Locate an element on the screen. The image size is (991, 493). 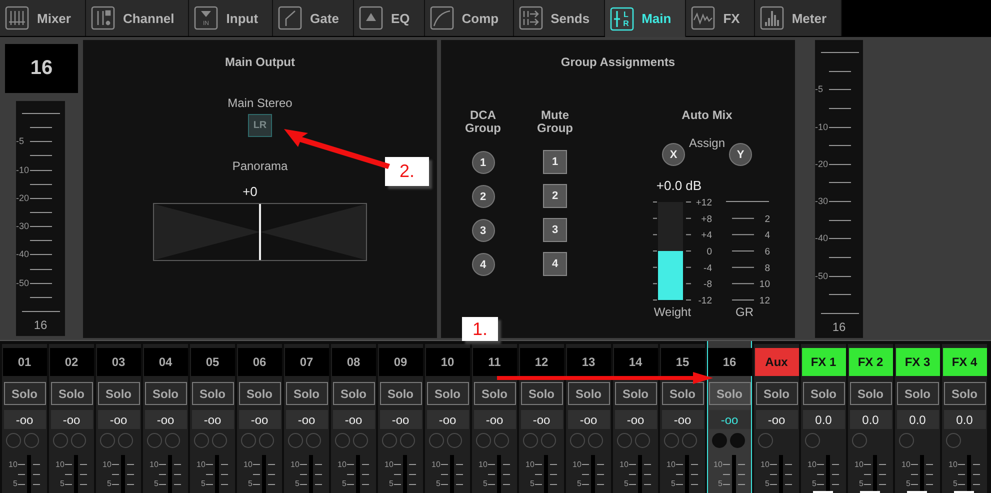
tab: EQ is located at coordinates (389, 18).